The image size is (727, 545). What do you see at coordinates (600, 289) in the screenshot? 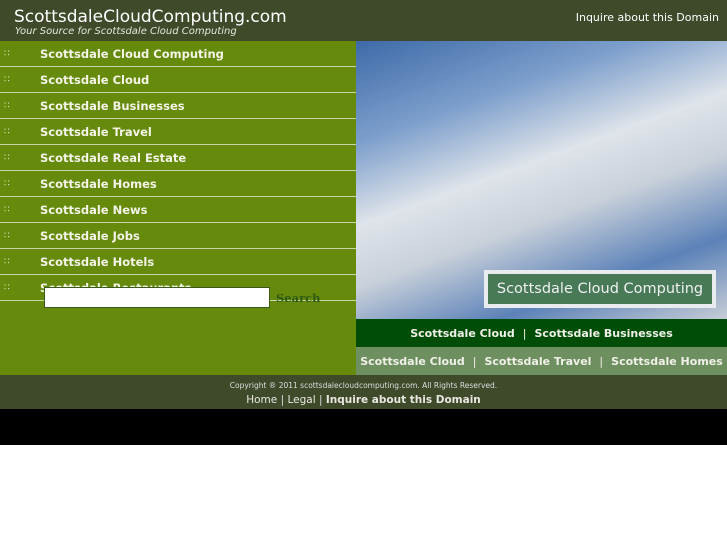
I see `hero-caption: Scottsdale Cloud Computing` at bounding box center [600, 289].